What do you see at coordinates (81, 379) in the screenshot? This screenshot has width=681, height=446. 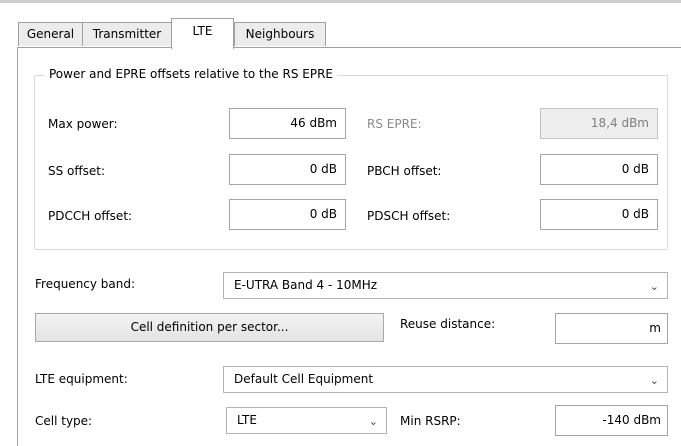 I see `lte-equipment-label: LTE equipment:` at bounding box center [81, 379].